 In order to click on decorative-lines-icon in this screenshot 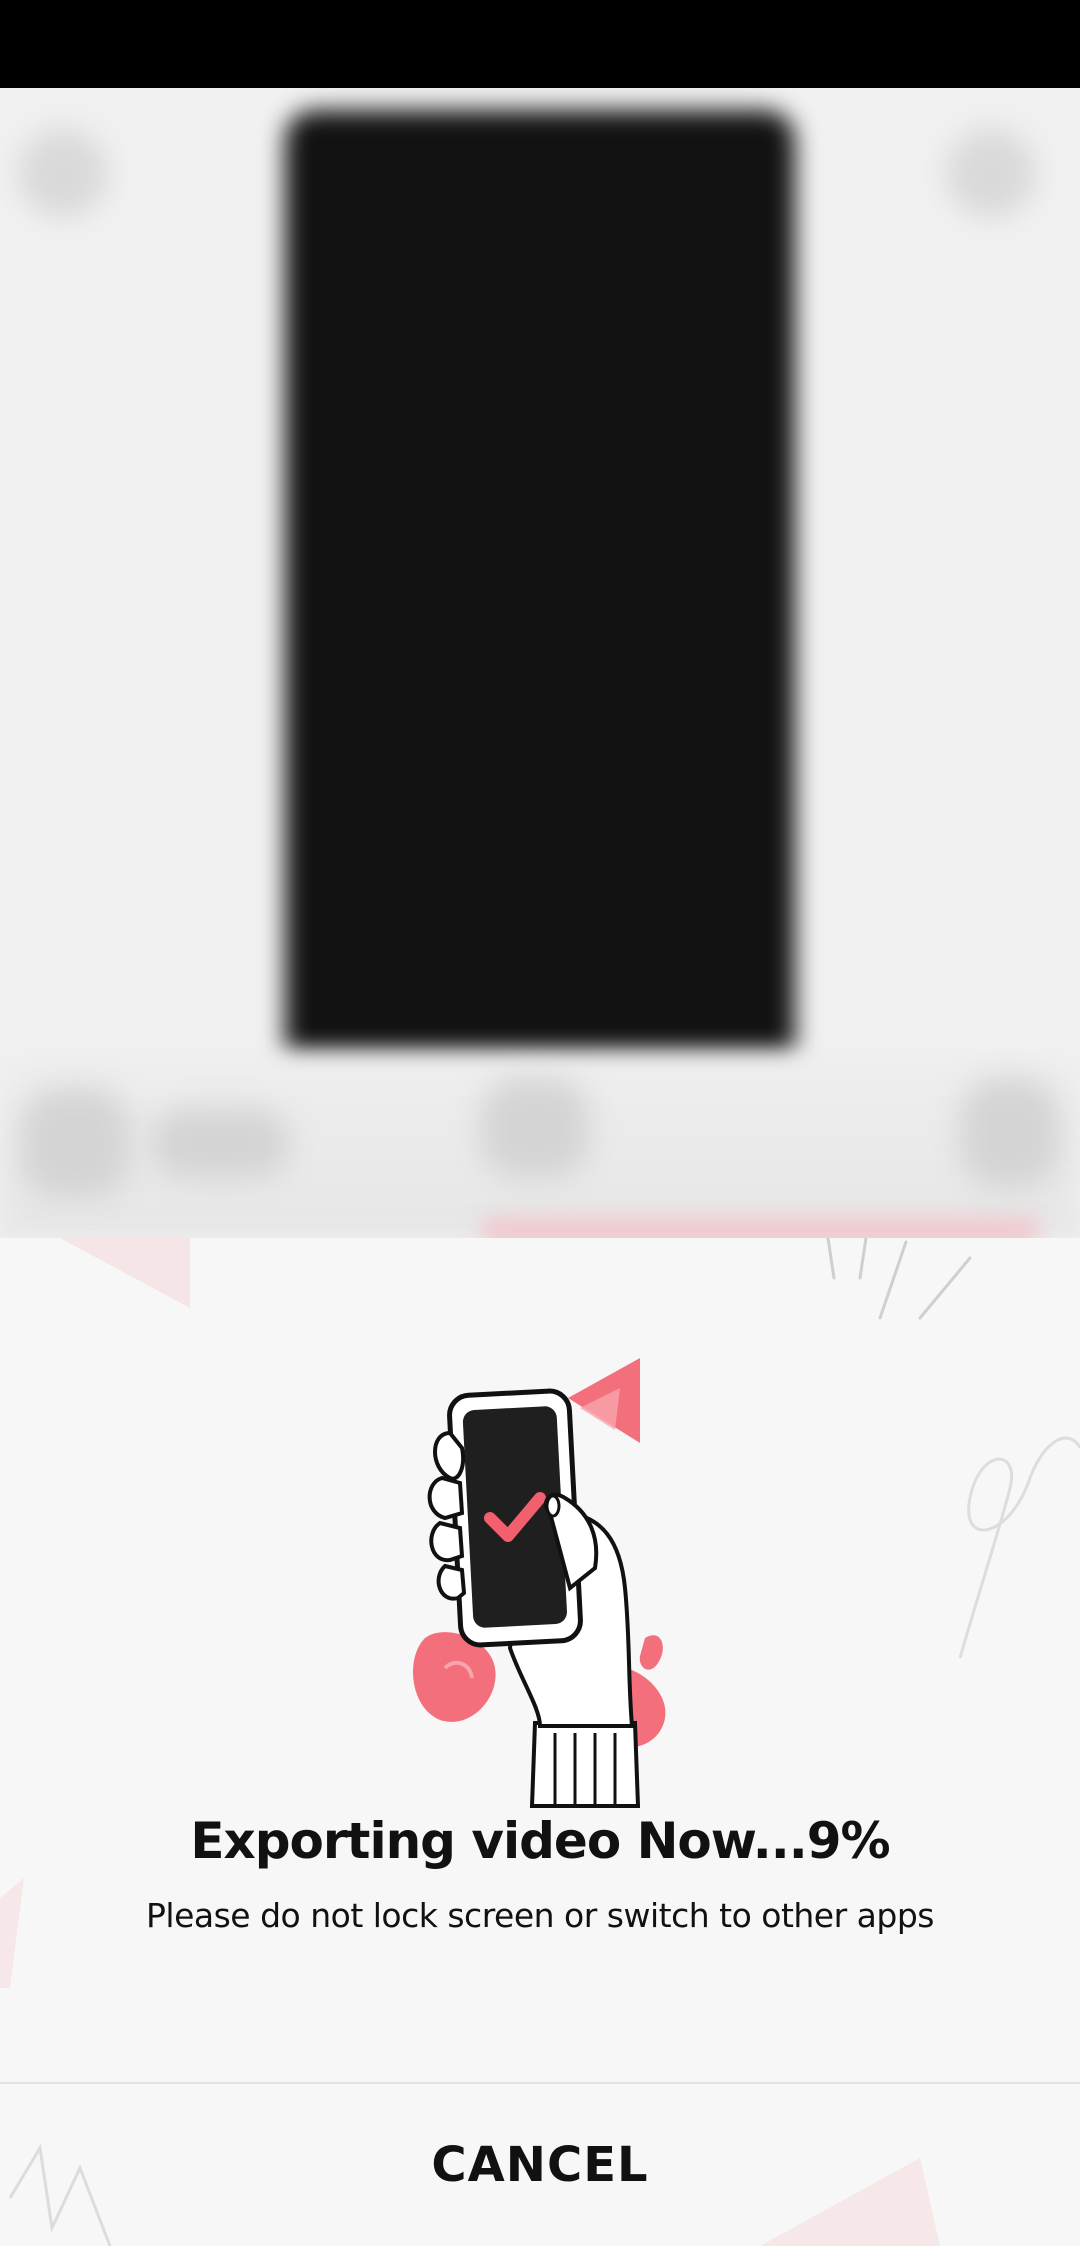, I will do `click(899, 1279)`.